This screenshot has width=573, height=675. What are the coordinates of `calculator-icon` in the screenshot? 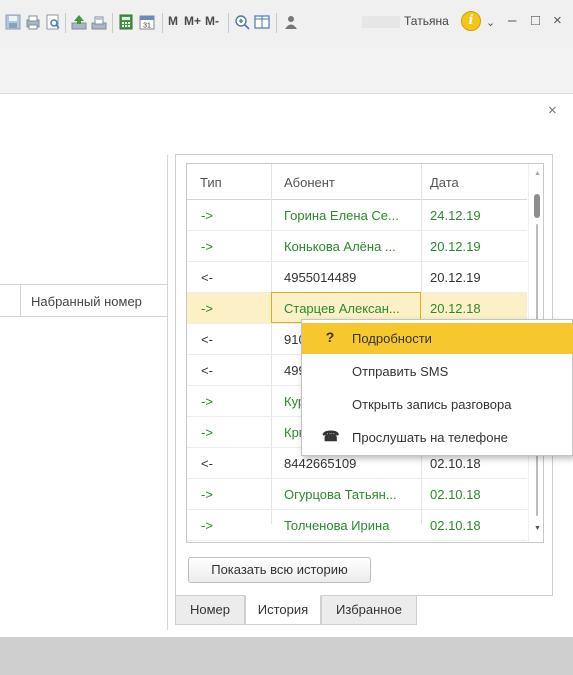 It's located at (126, 22).